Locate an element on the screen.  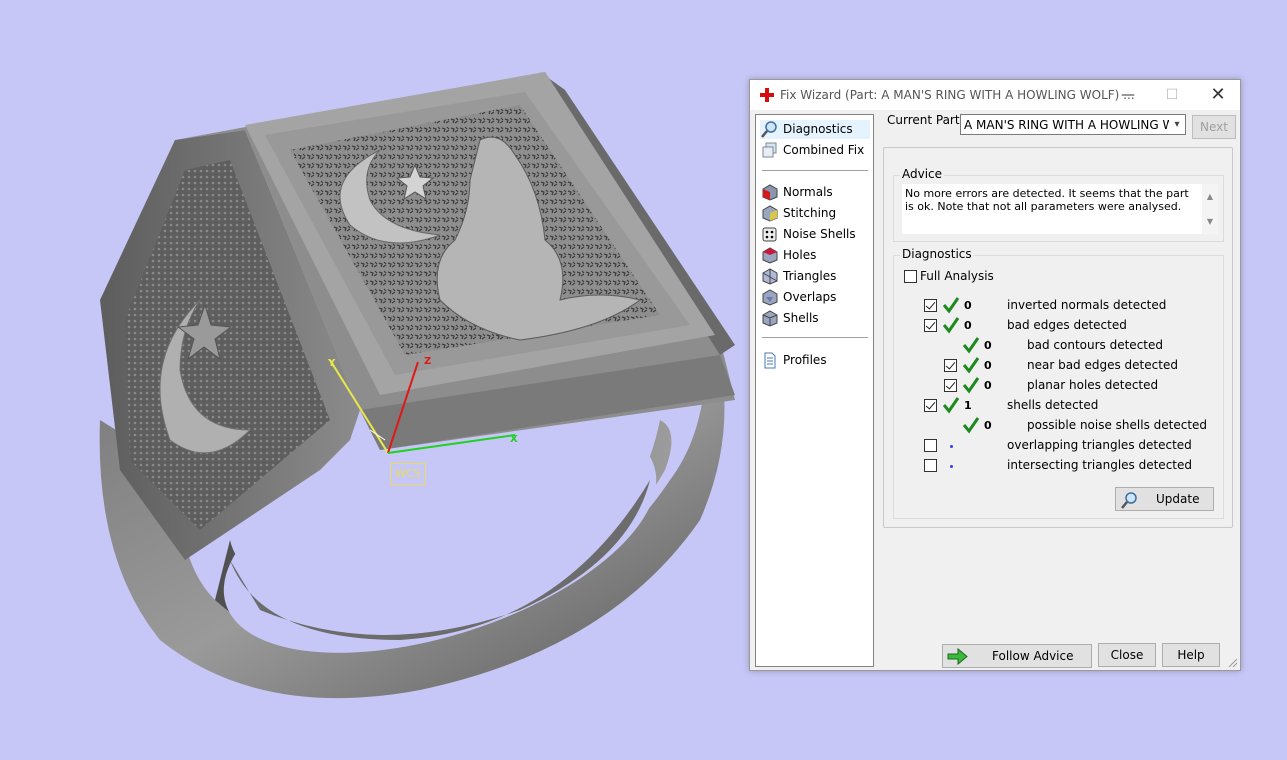
red-cross-icon is located at coordinates (767, 95).